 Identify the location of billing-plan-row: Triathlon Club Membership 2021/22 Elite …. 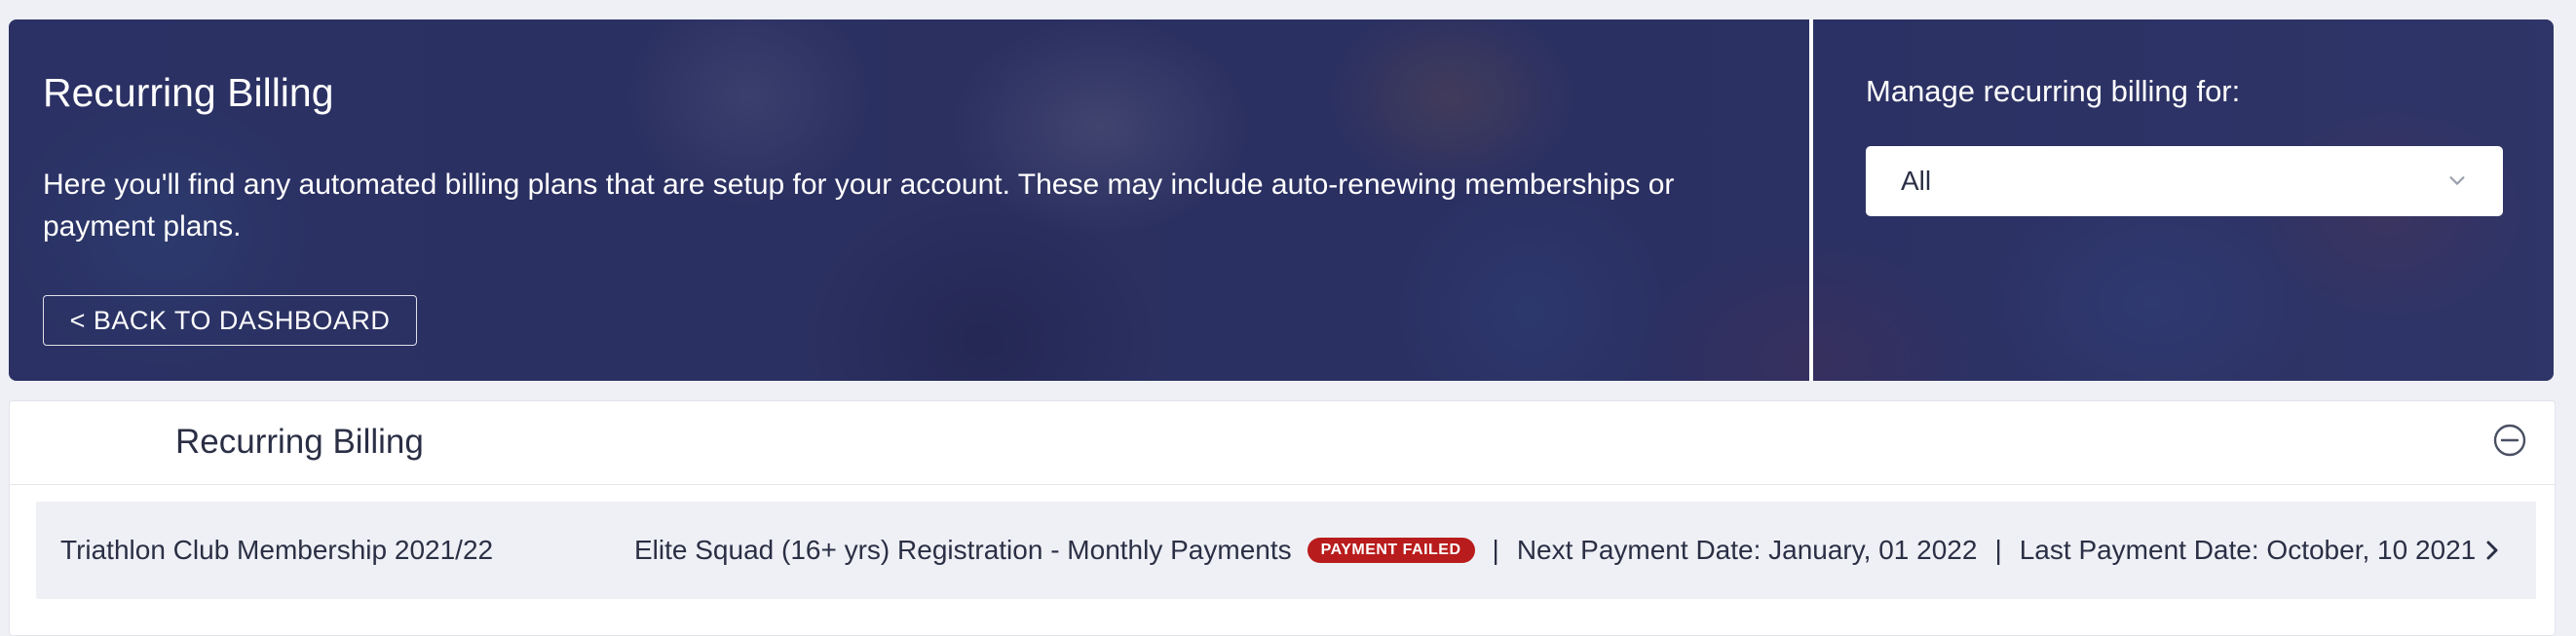
(1286, 550).